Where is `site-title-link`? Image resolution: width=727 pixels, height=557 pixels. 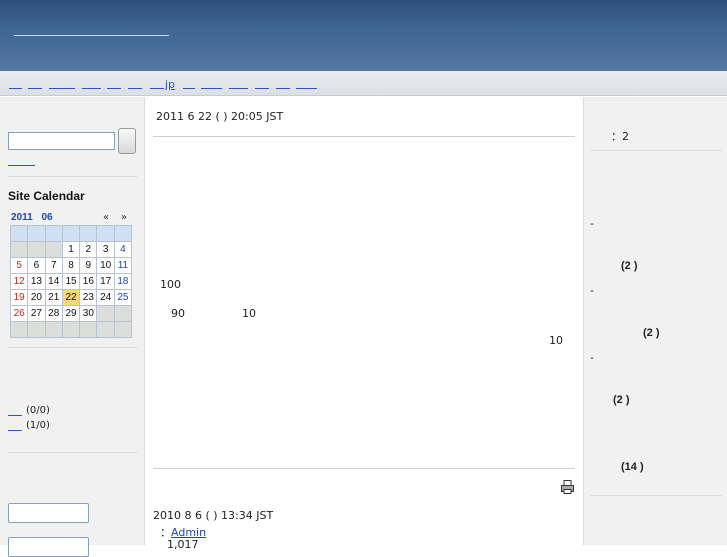
site-title-link is located at coordinates (91, 29).